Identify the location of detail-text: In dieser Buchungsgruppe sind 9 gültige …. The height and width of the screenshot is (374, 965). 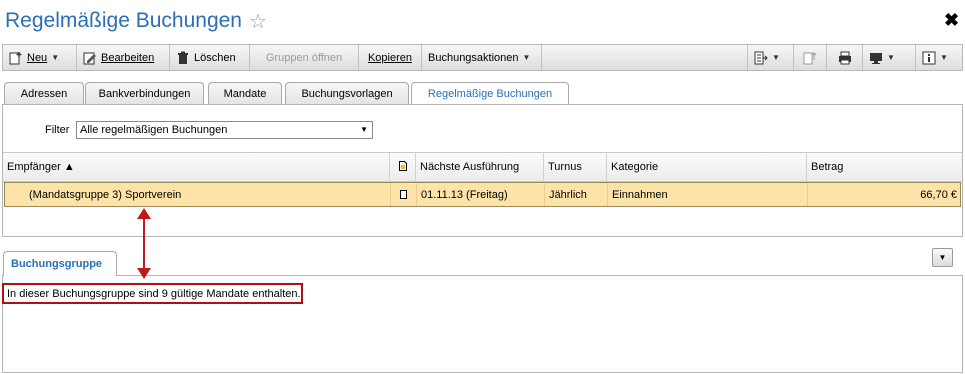
(152, 293).